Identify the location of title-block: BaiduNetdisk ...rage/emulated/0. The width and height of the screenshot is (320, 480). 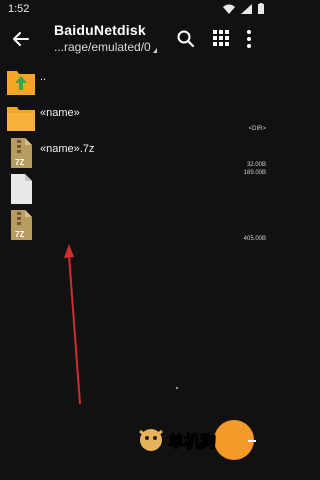
(109, 38).